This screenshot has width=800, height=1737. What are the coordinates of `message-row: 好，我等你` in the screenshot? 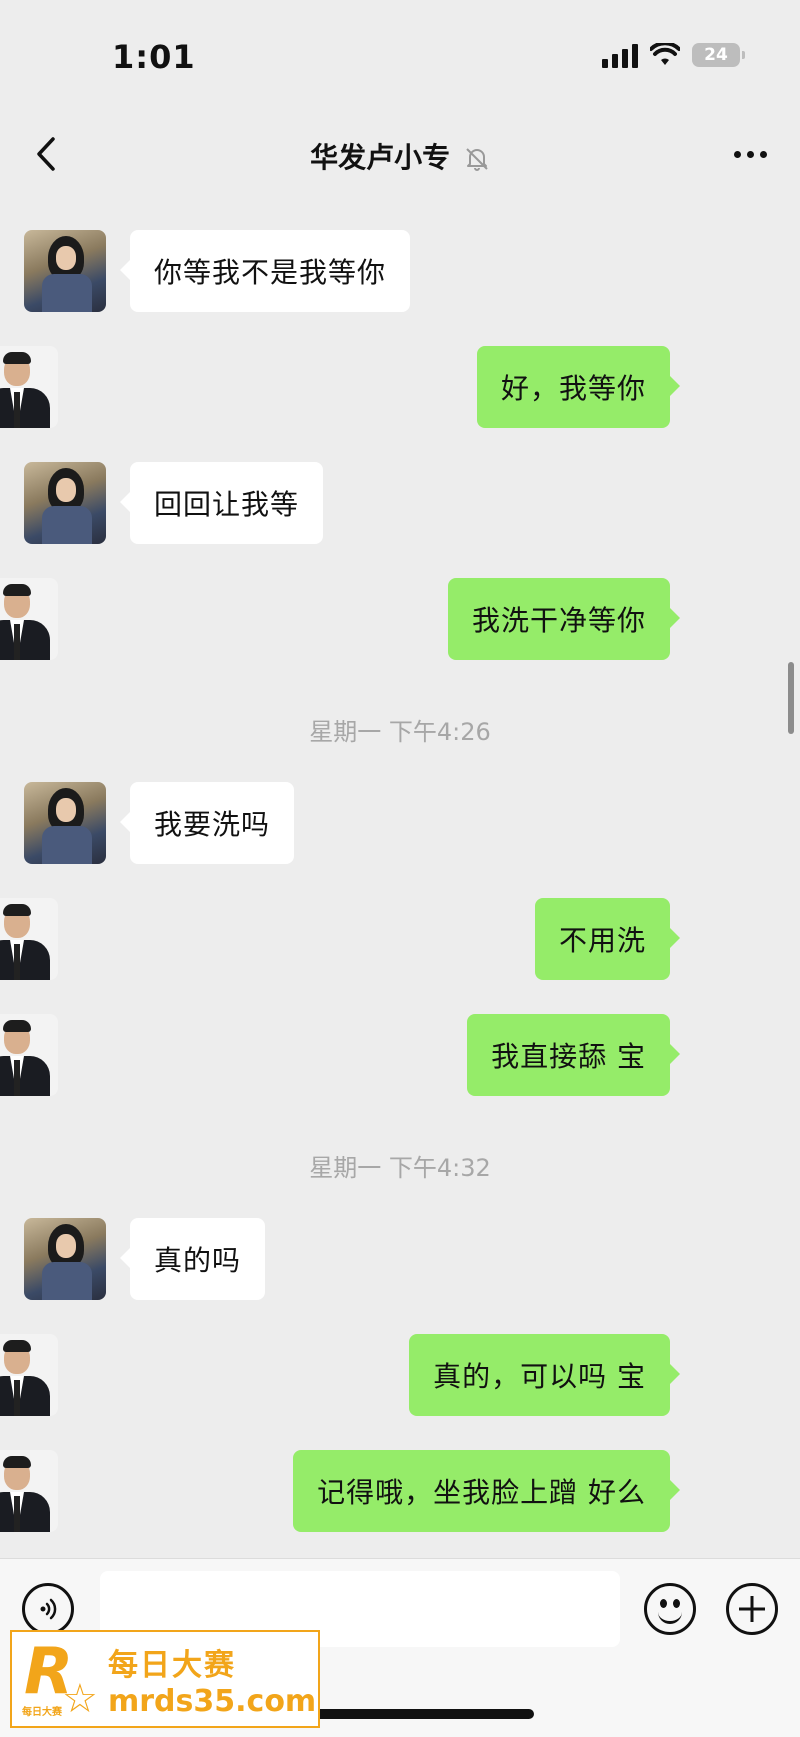 It's located at (400, 388).